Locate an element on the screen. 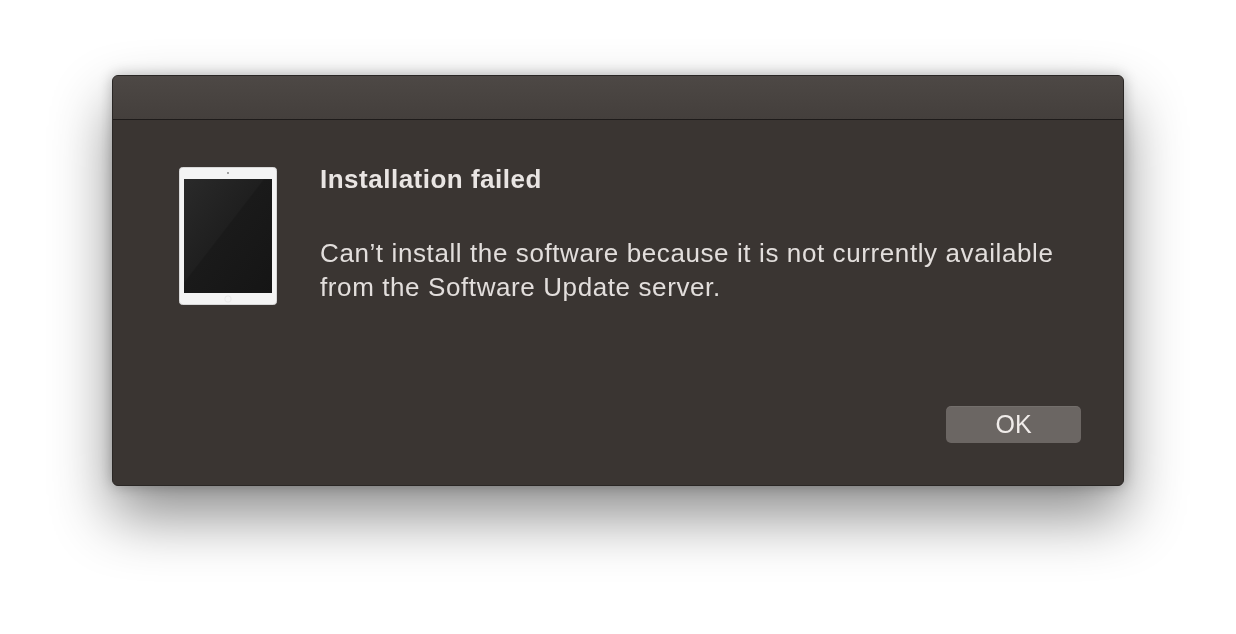  tablet-icon is located at coordinates (228, 236).